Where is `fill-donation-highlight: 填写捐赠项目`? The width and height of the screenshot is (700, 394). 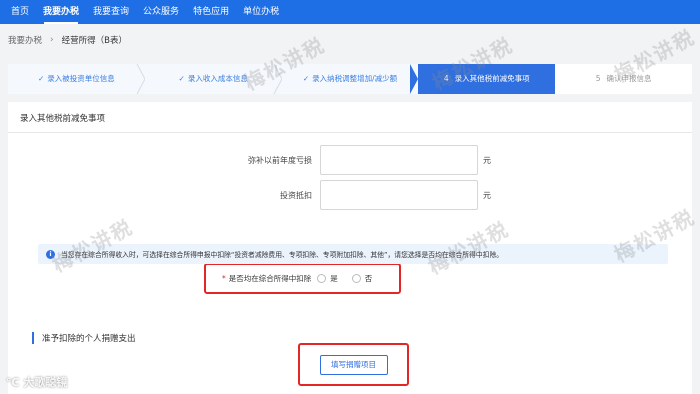 fill-donation-highlight: 填写捐赠项目 is located at coordinates (353, 364).